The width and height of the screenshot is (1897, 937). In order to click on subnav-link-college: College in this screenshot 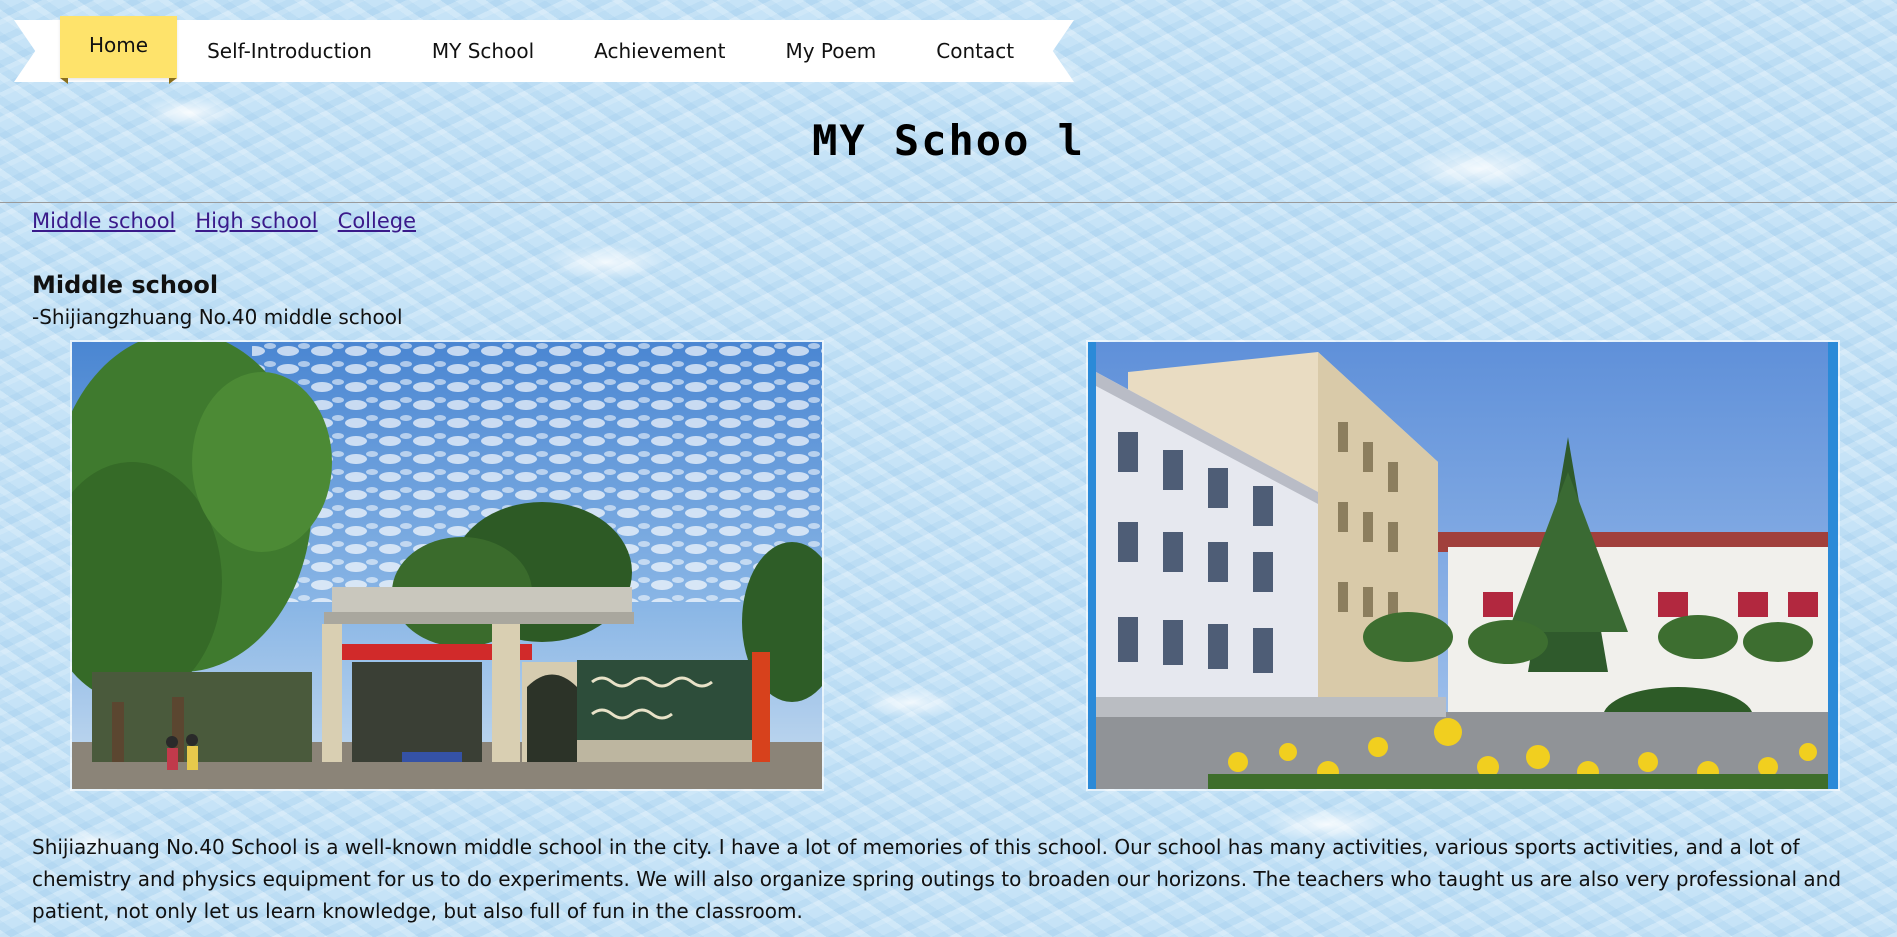, I will do `click(377, 221)`.